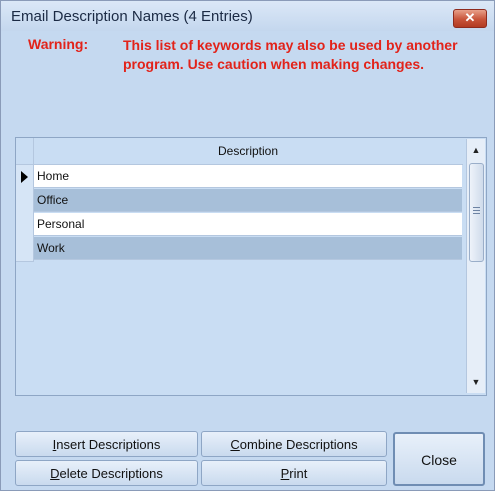  I want to click on row-selector-header, so click(25, 151).